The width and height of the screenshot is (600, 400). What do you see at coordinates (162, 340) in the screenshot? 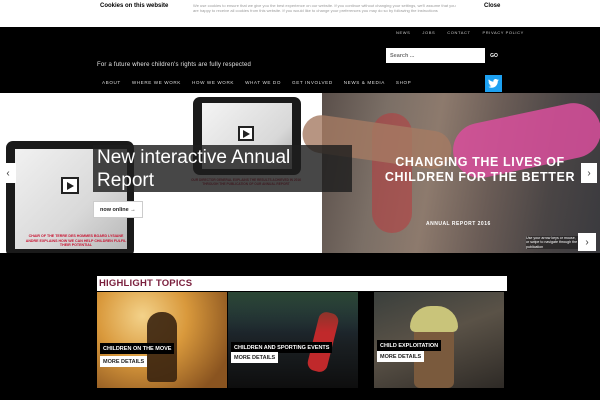
I see `topic-card-children-on-the-move: CHILDREN ON THE MOVE MORE DETAILS` at bounding box center [162, 340].